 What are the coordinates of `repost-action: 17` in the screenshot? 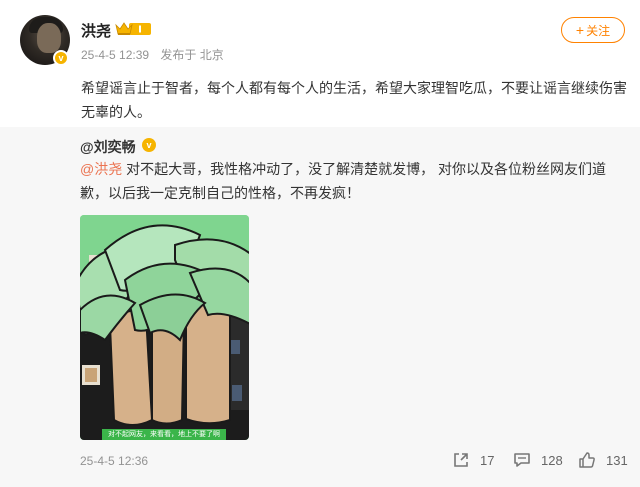 It's located at (473, 460).